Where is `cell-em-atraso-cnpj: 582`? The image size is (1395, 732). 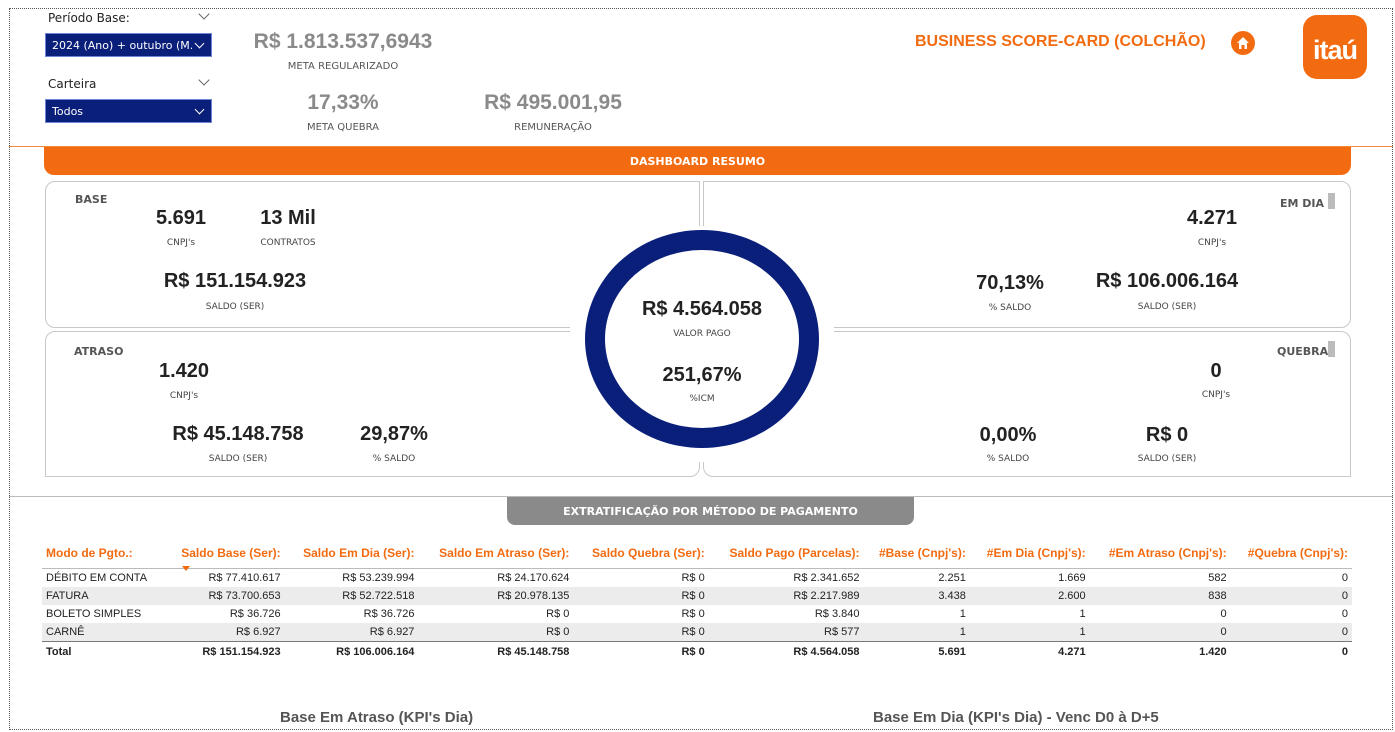 cell-em-atraso-cnpj: 582 is located at coordinates (1217, 578).